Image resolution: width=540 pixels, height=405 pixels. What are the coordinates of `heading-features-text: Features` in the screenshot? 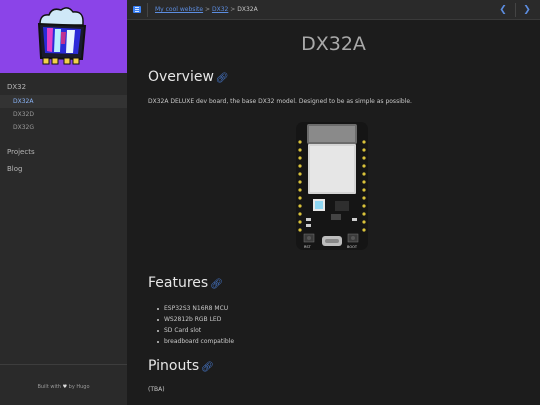 It's located at (178, 283).